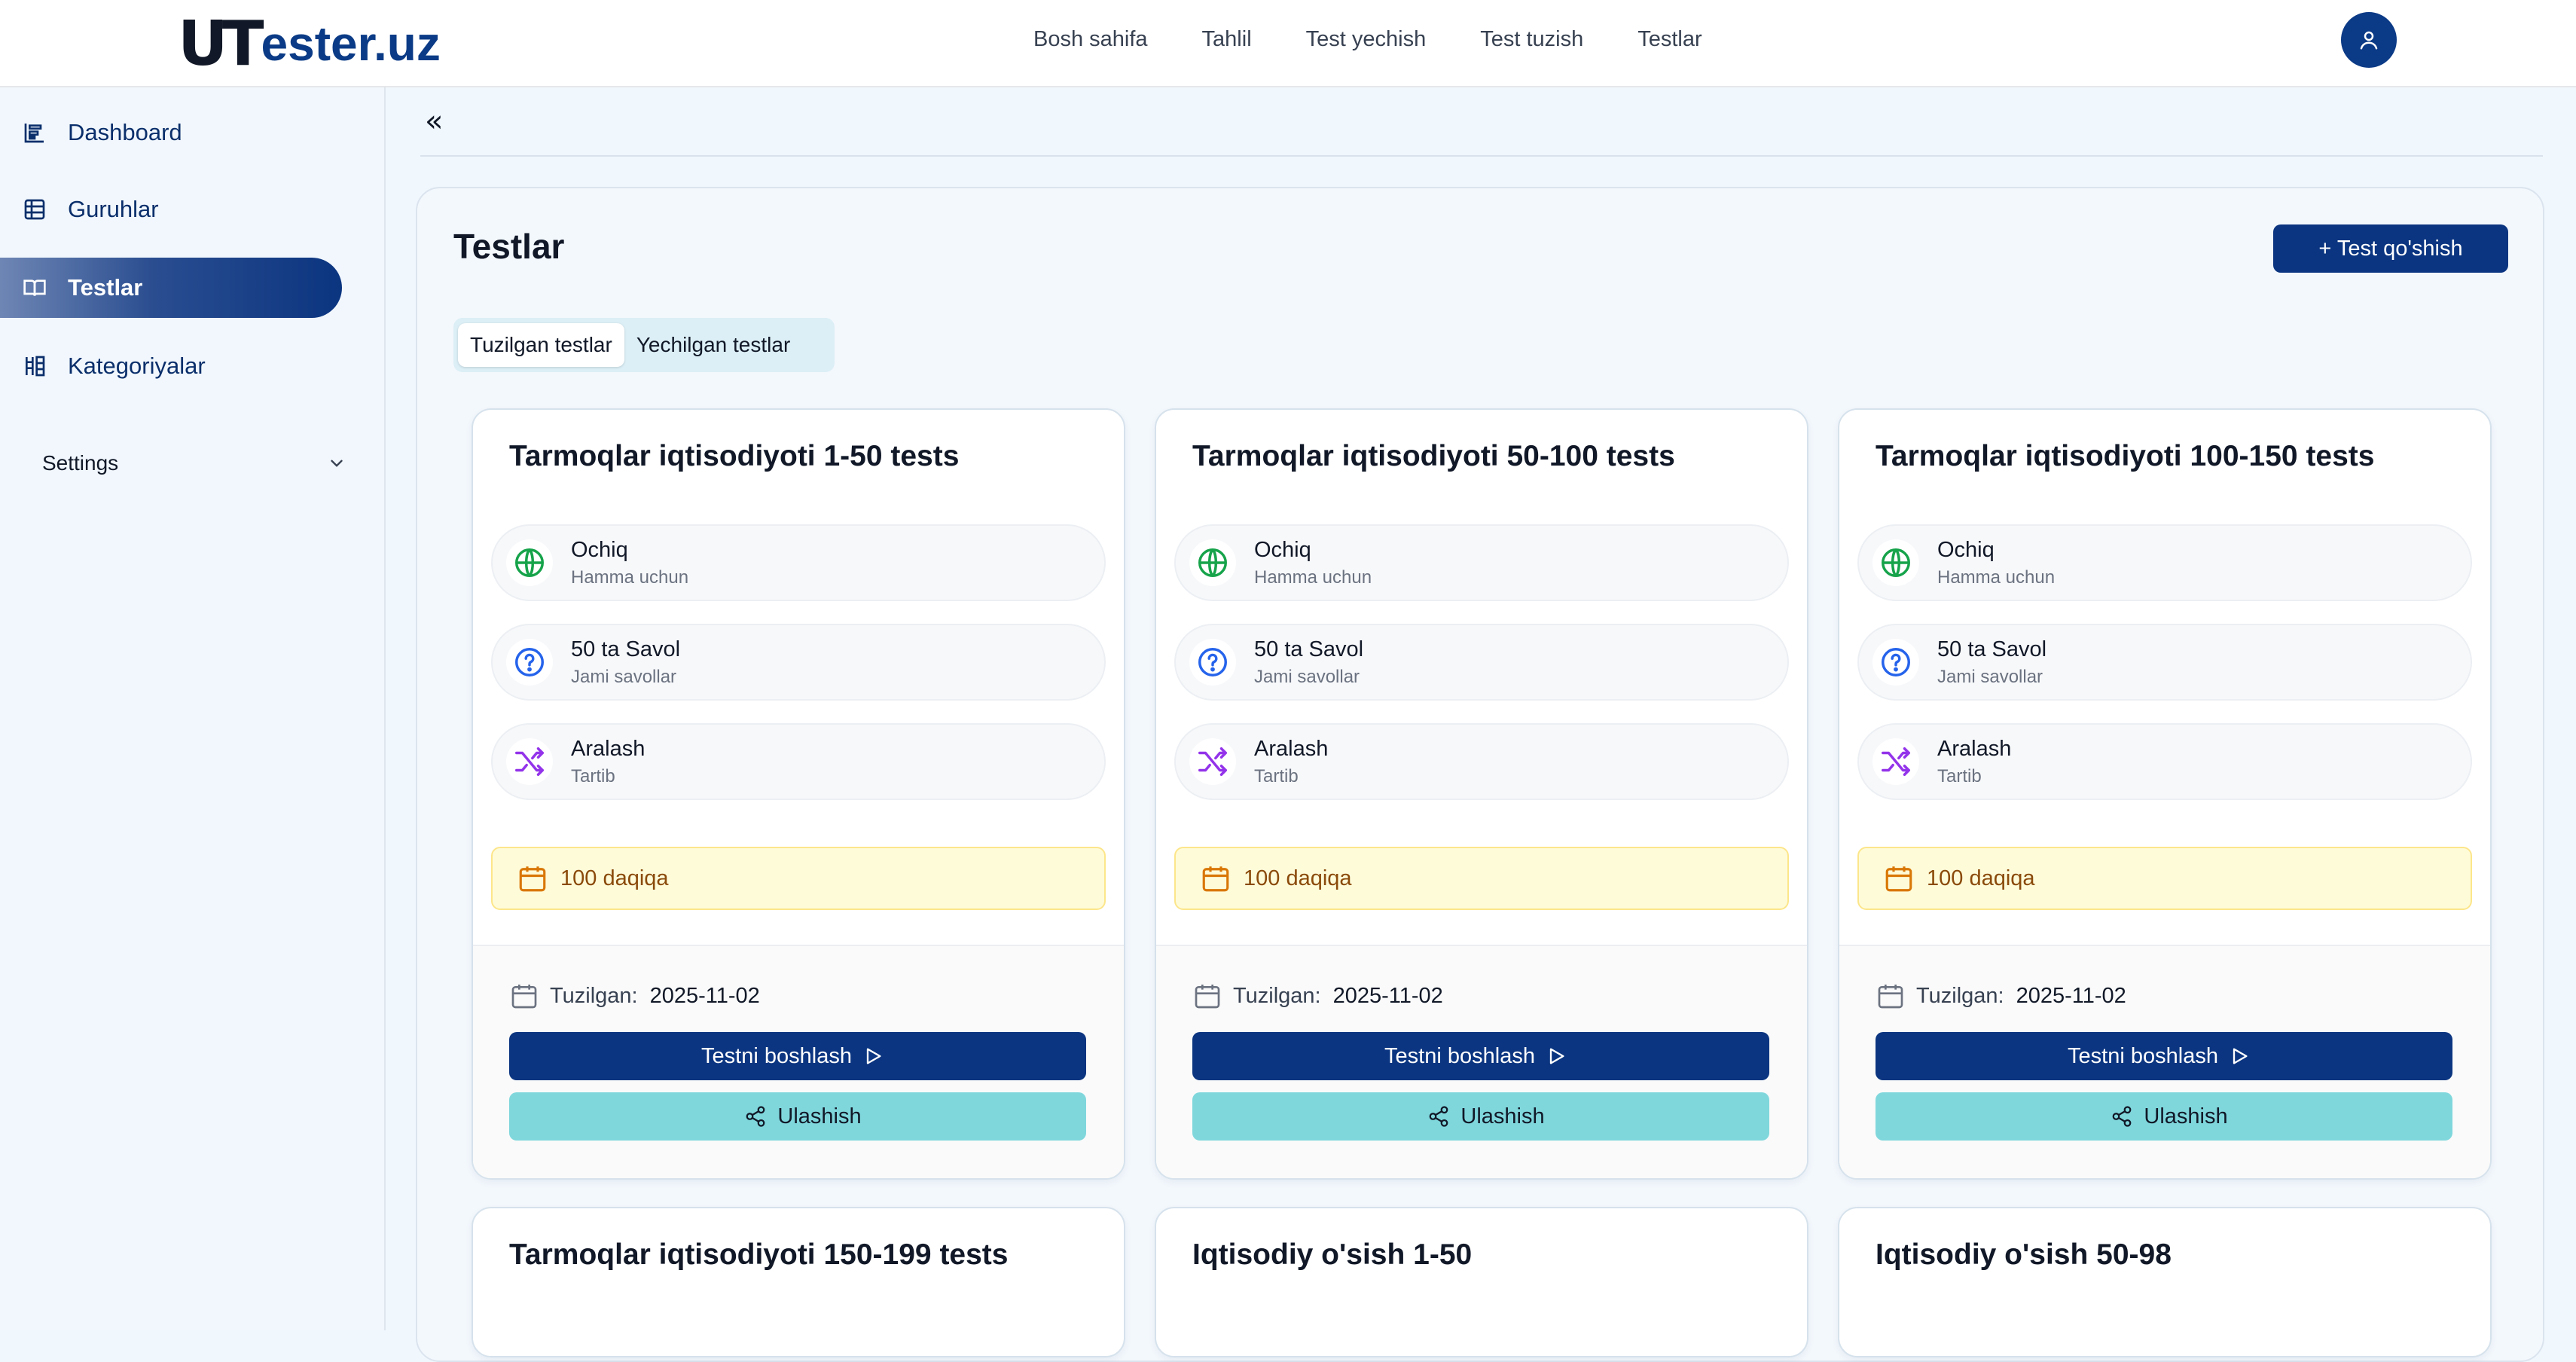 The image size is (2576, 1362). I want to click on sidebar-item-label: Dashboard, so click(125, 132).